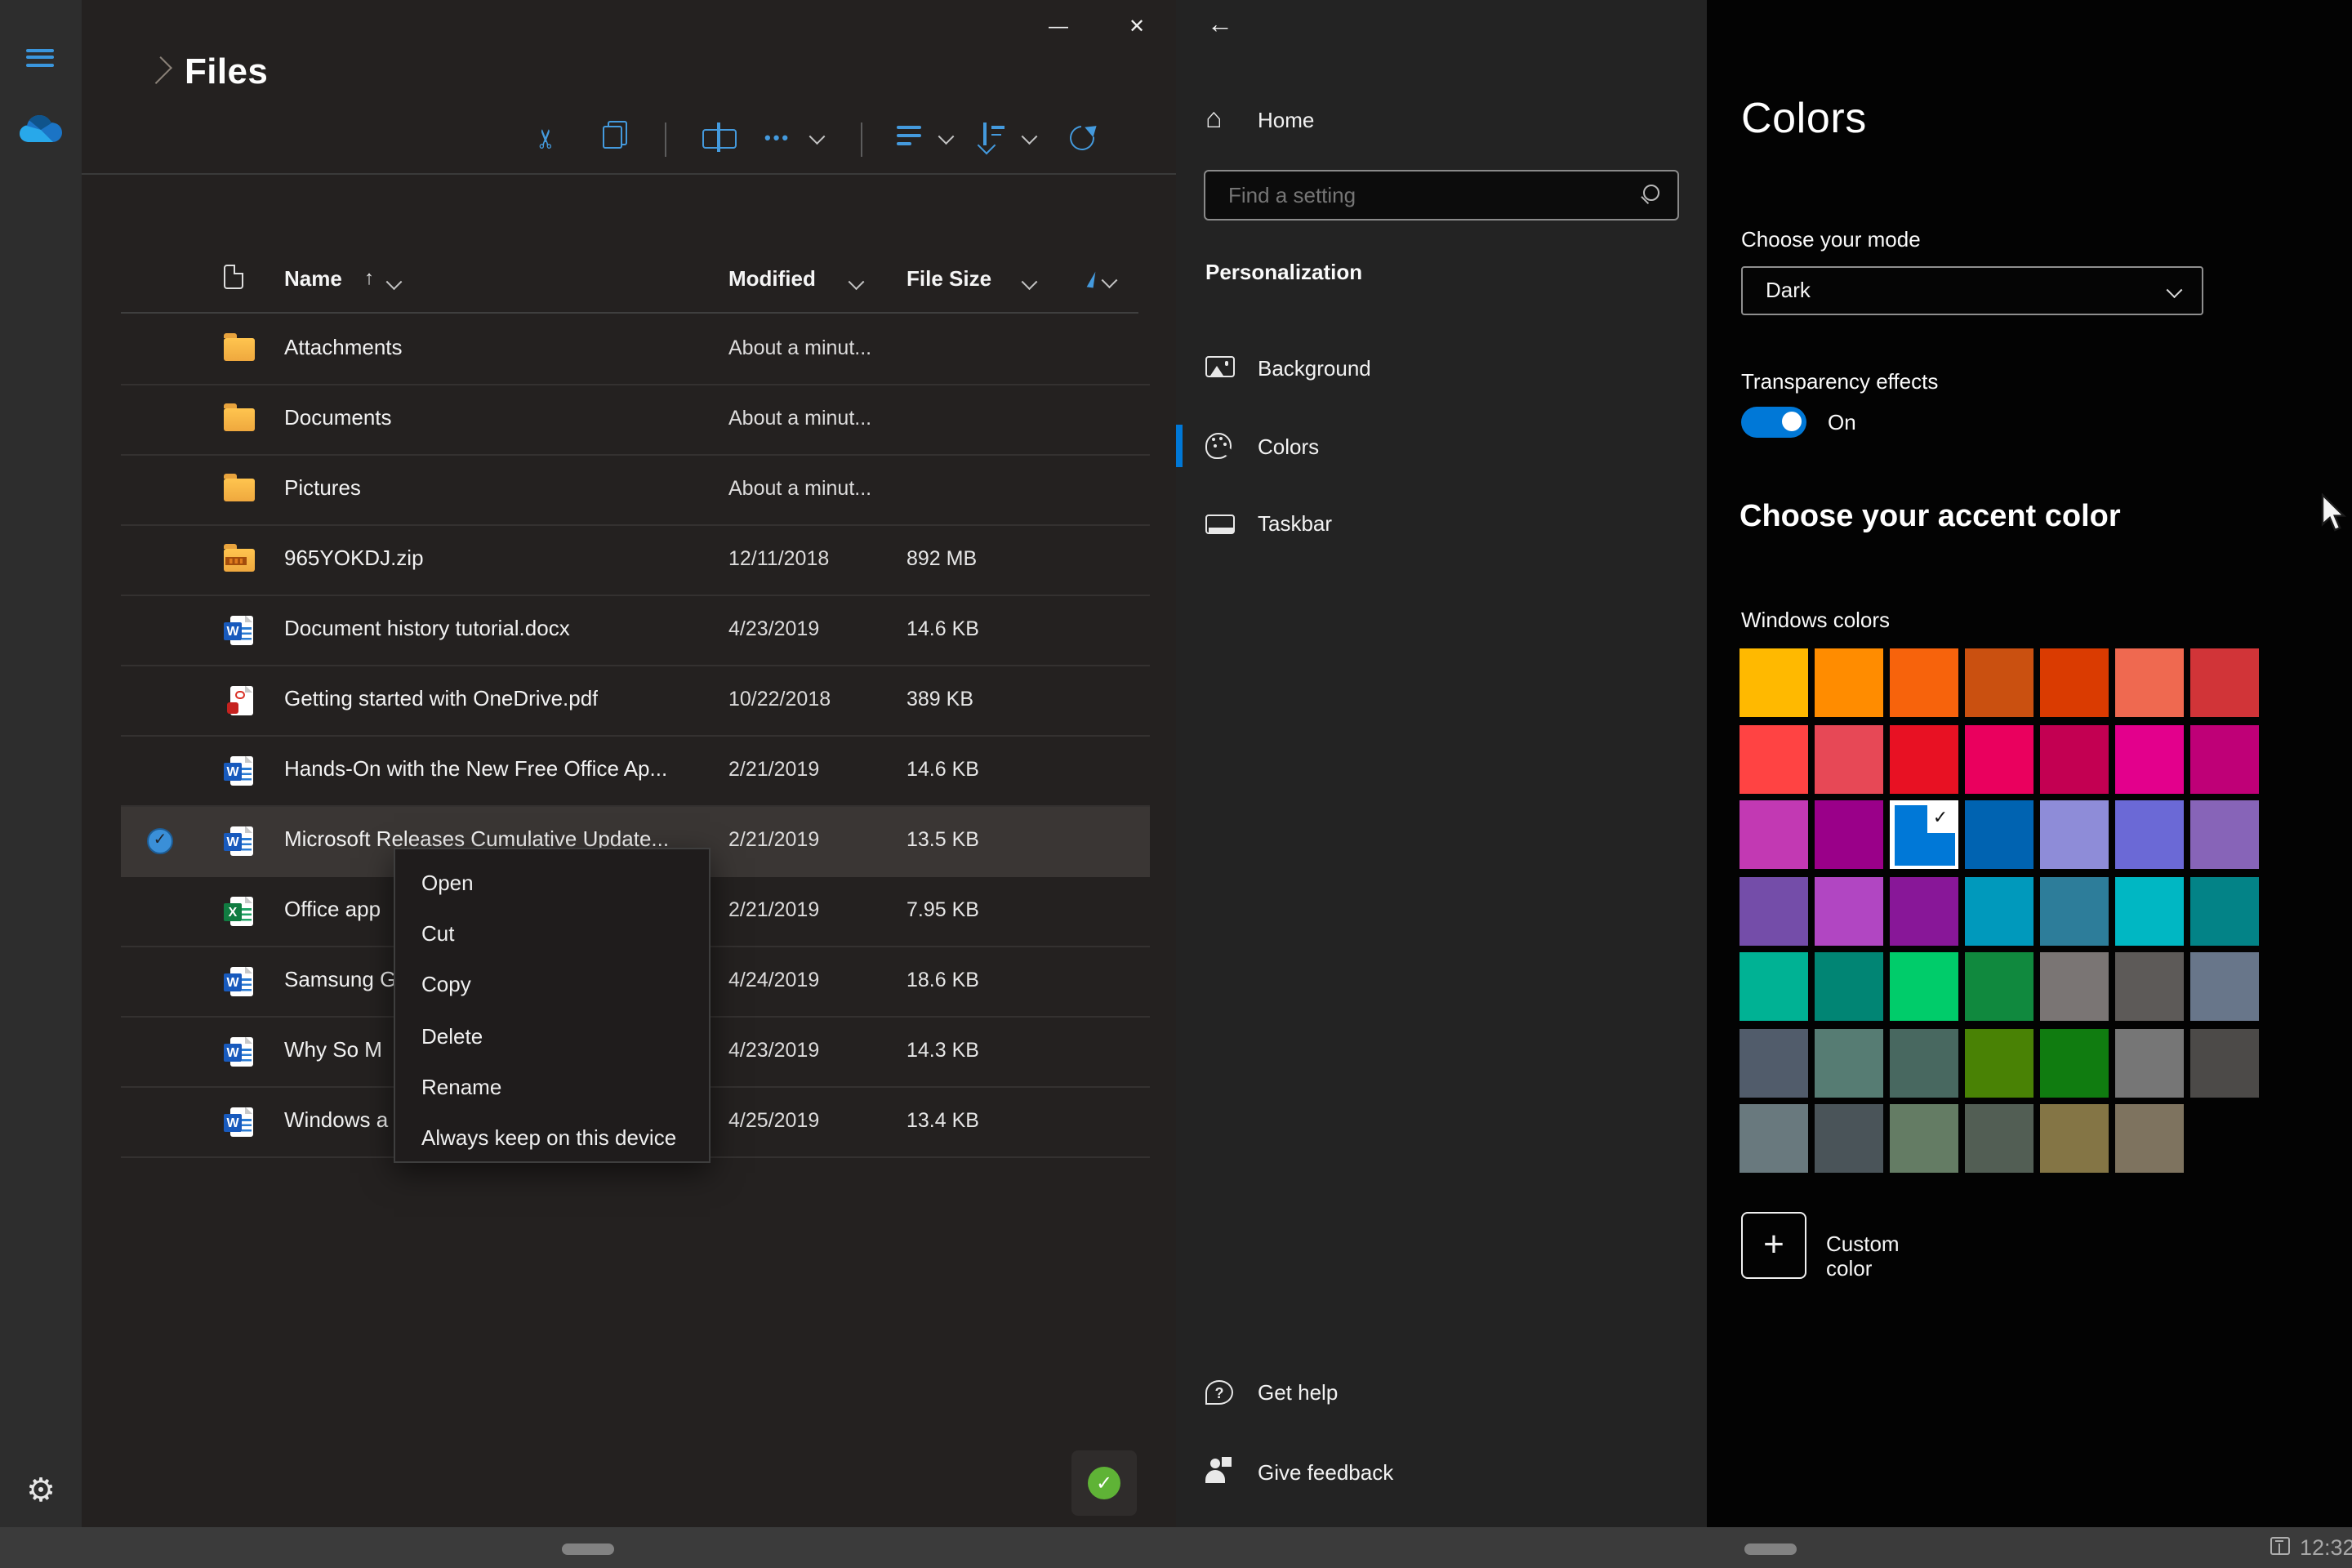  What do you see at coordinates (1058, 26) in the screenshot?
I see `files-minimize-button: —` at bounding box center [1058, 26].